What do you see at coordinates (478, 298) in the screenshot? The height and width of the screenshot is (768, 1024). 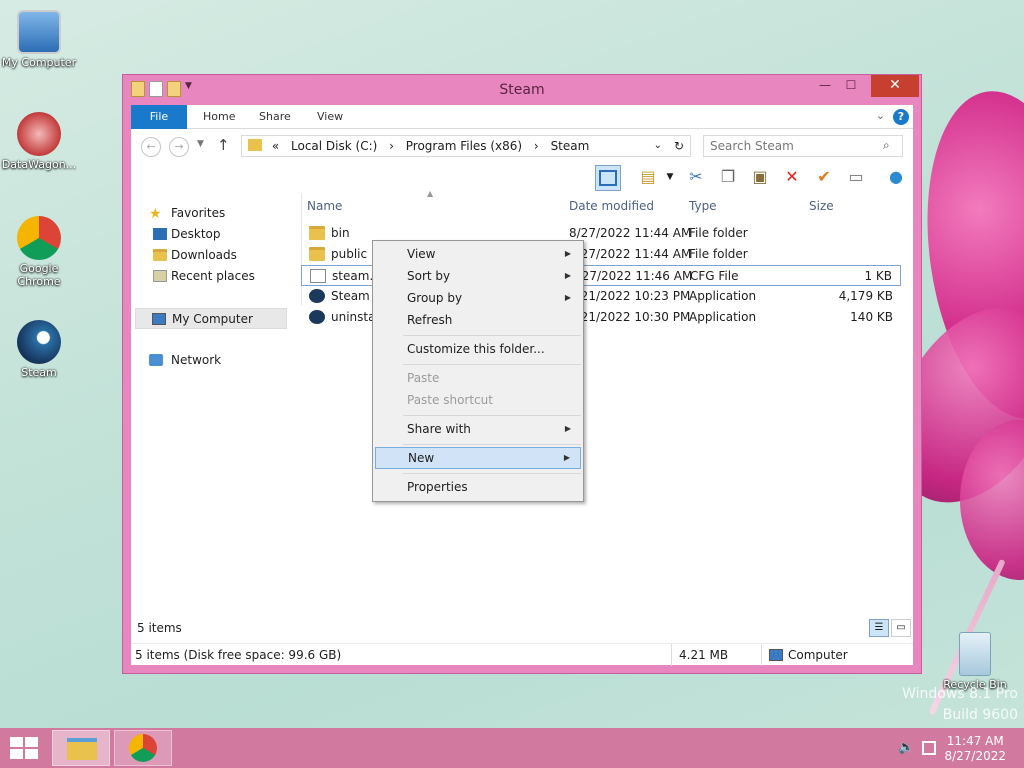 I see `menu-item-group-by: Group by ▶` at bounding box center [478, 298].